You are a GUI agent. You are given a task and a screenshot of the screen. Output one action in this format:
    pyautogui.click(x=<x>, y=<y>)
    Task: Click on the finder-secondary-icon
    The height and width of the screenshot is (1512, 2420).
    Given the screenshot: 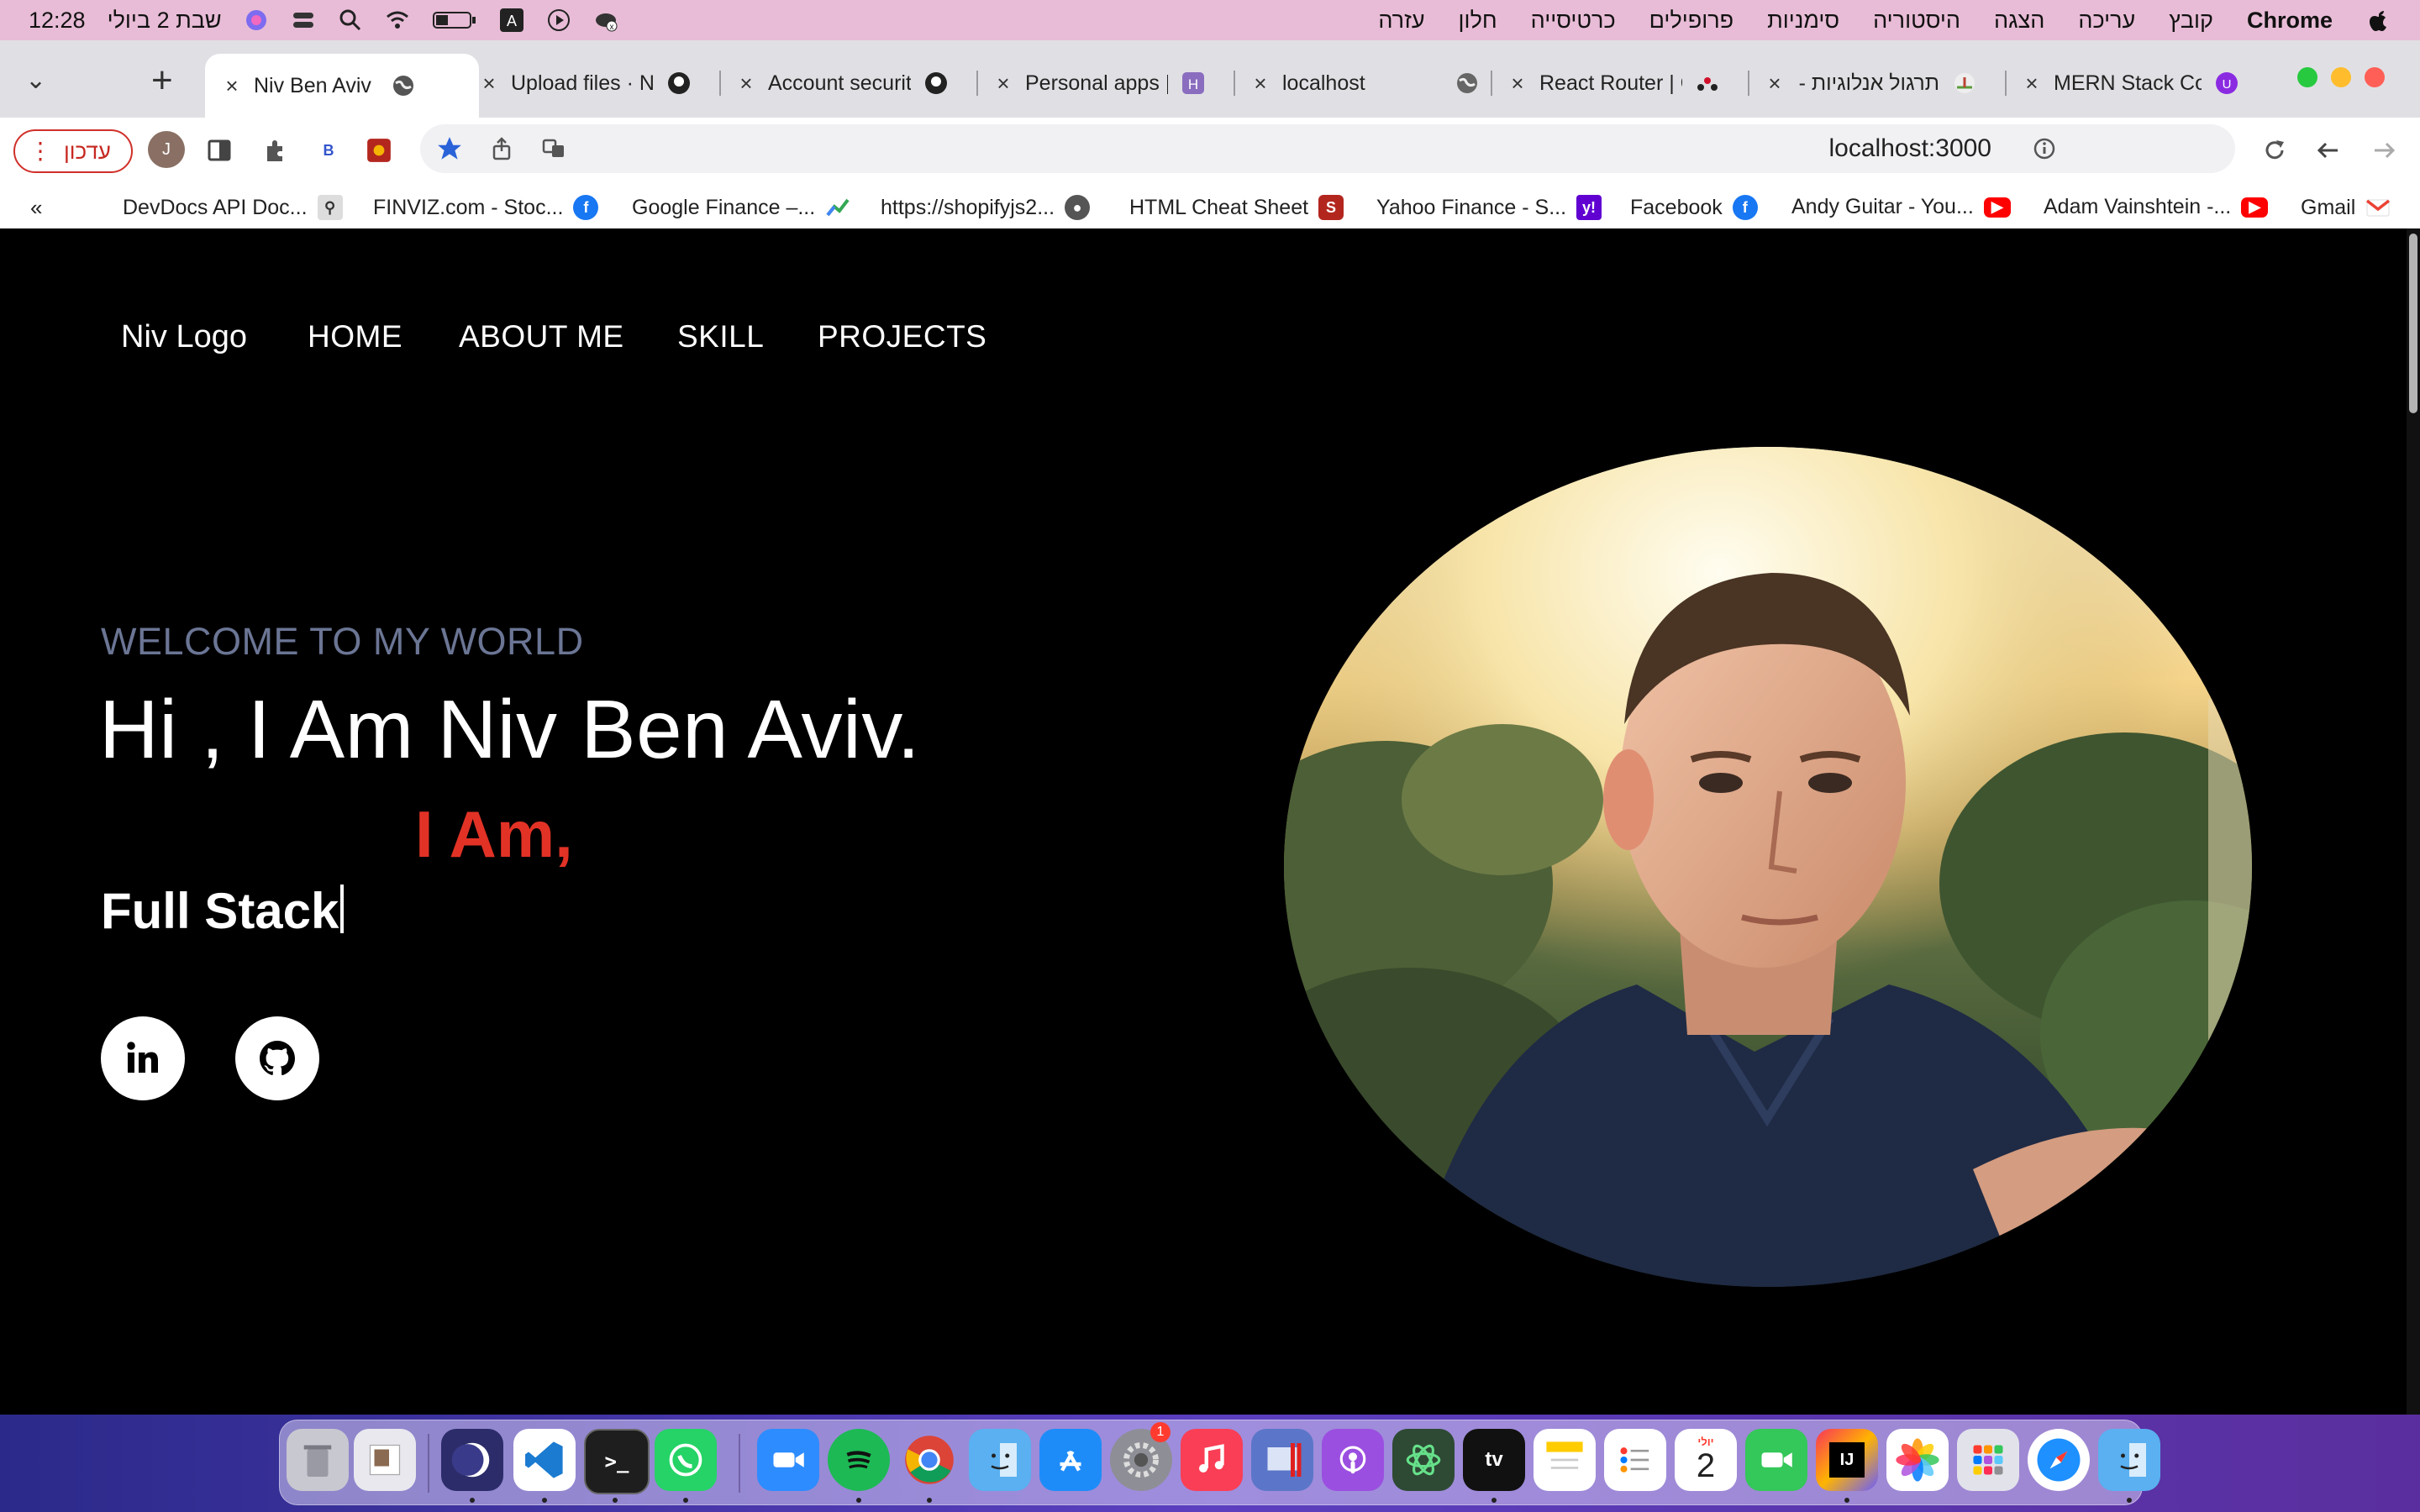 What is the action you would take?
    pyautogui.click(x=2129, y=1460)
    